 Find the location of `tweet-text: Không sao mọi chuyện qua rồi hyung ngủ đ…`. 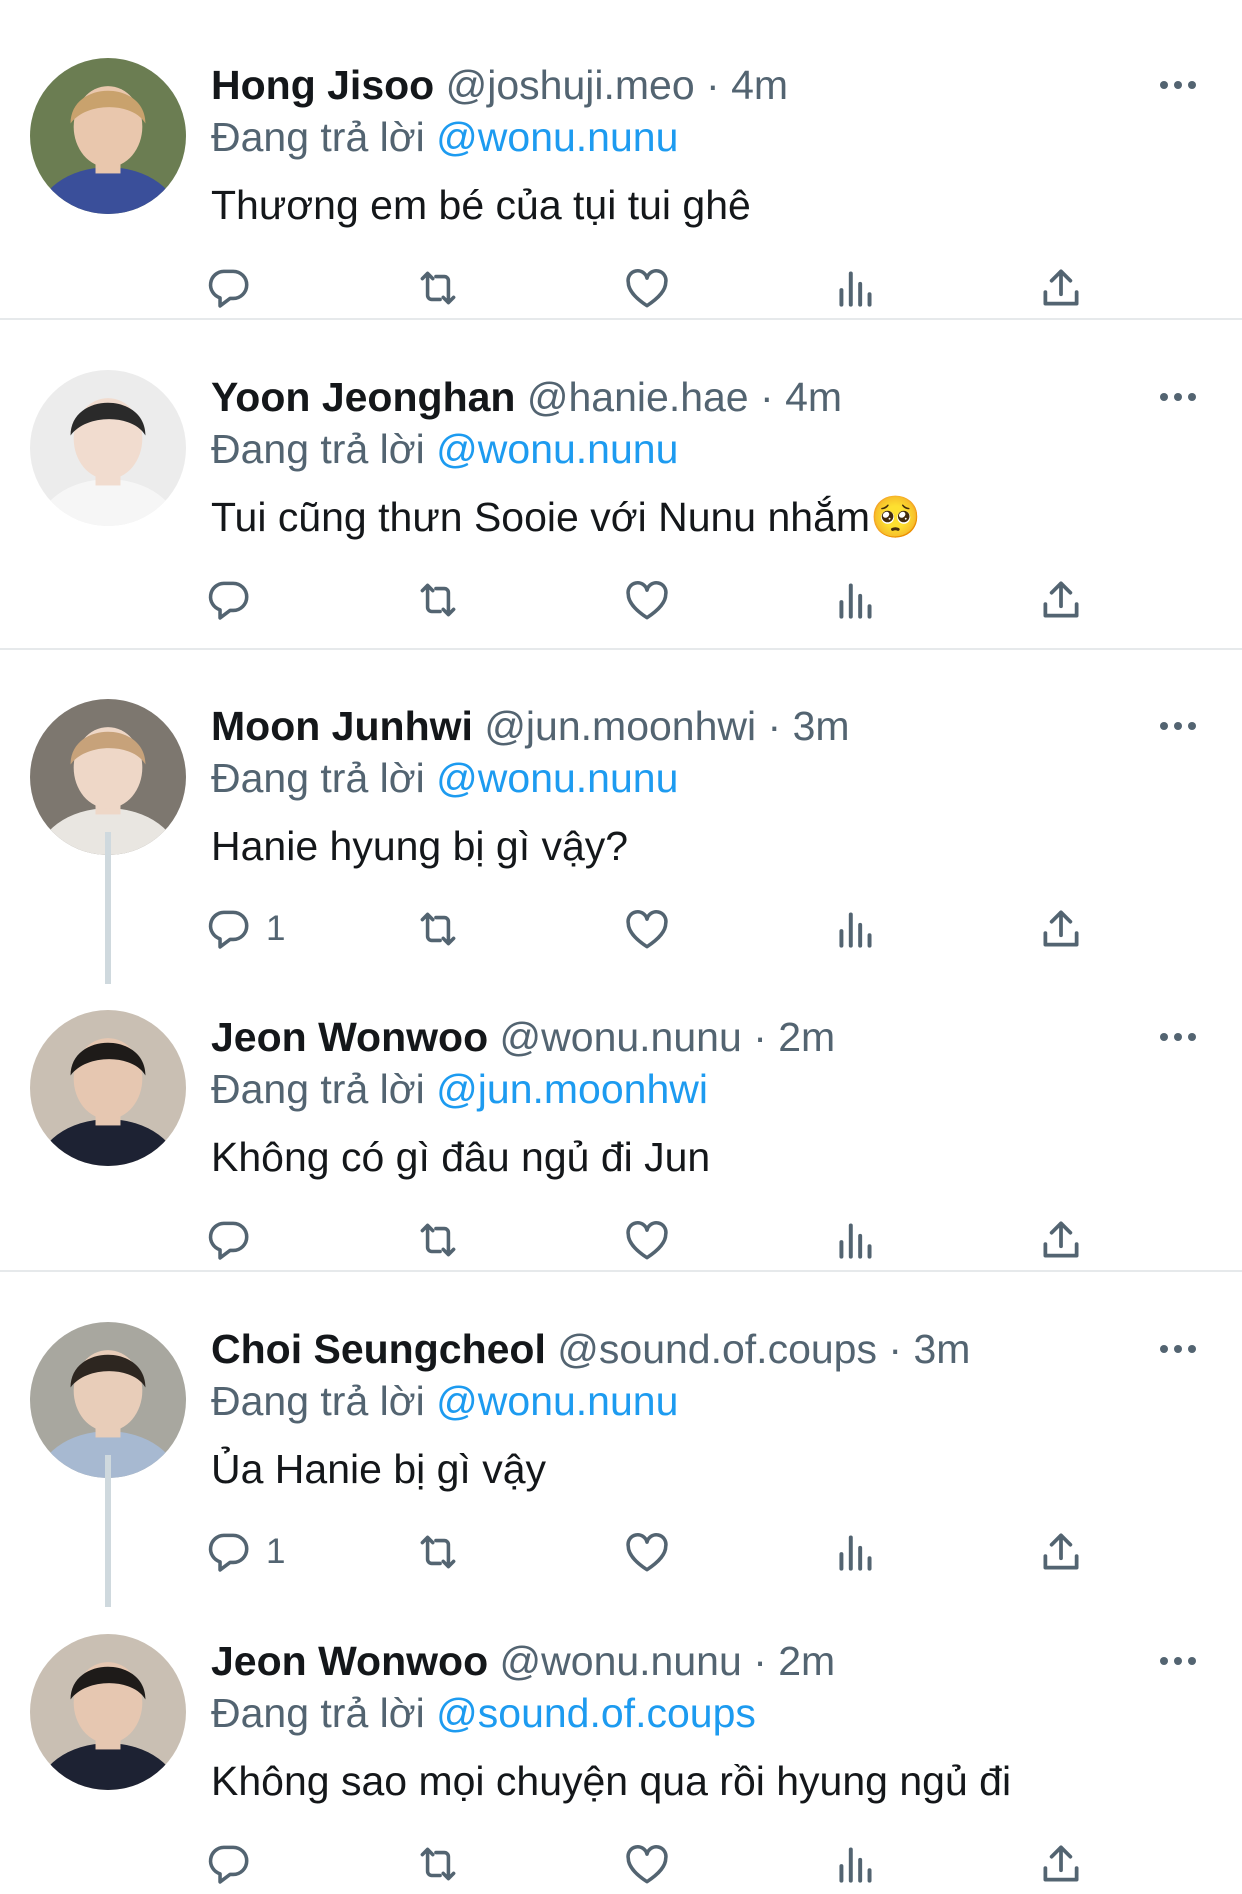

tweet-text: Không sao mọi chuyện qua rồi hyung ngủ đ… is located at coordinates (611, 1781).